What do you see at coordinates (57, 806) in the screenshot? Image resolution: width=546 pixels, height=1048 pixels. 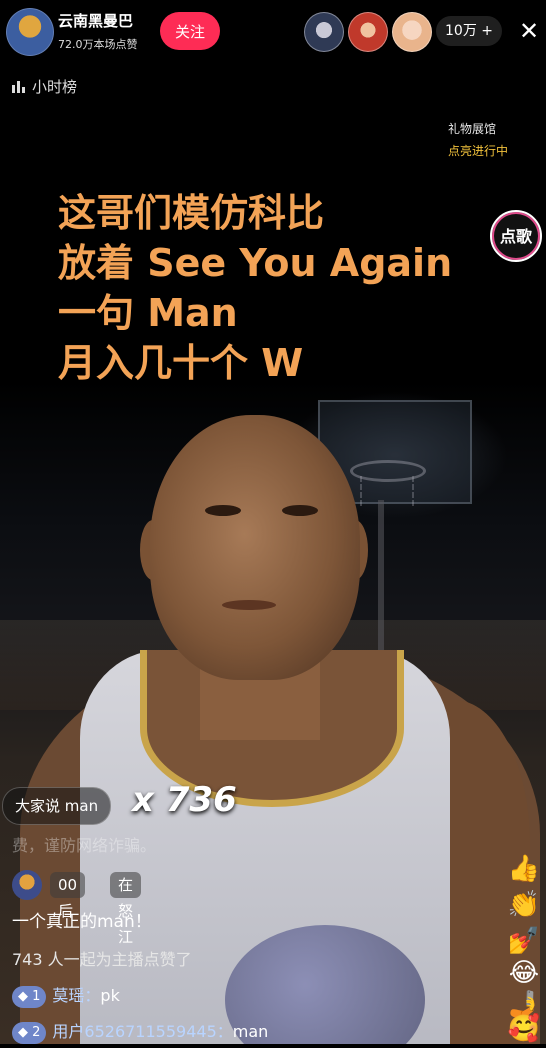 I see `combo-comment-pill: 大家说 man` at bounding box center [57, 806].